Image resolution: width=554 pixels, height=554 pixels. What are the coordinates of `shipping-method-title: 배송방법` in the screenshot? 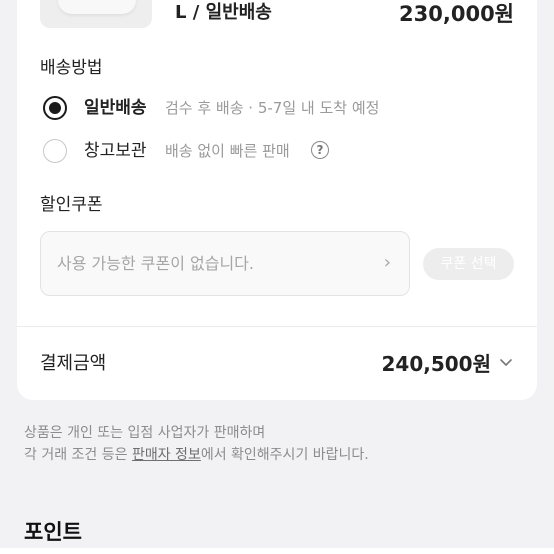 It's located at (71, 68).